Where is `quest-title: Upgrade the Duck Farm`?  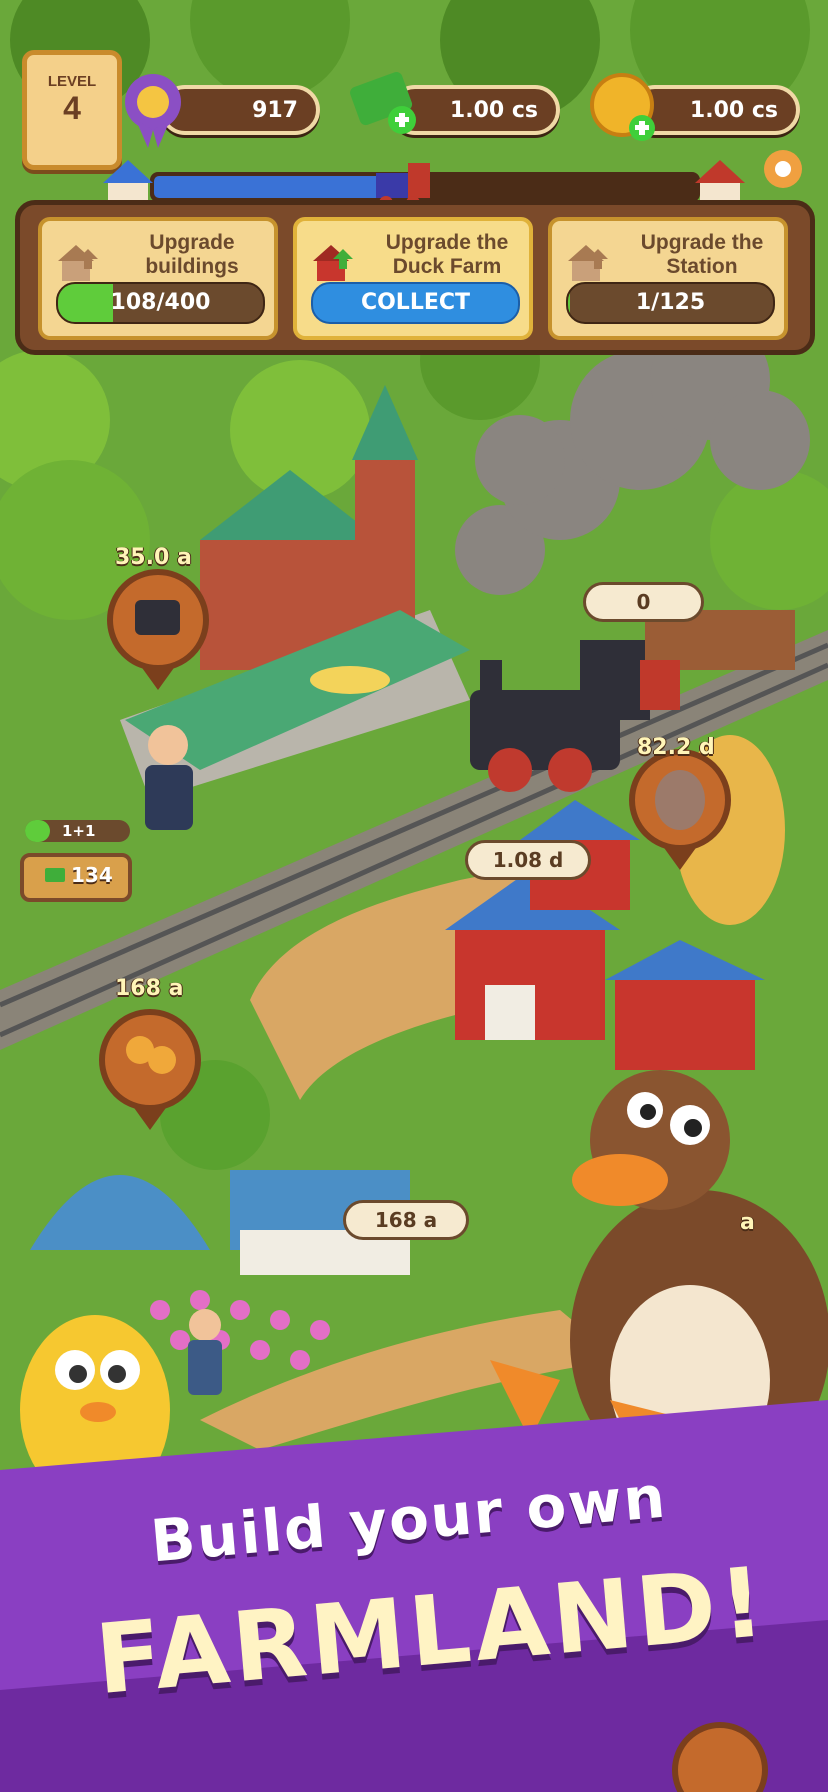 quest-title: Upgrade the Duck Farm is located at coordinates (447, 254).